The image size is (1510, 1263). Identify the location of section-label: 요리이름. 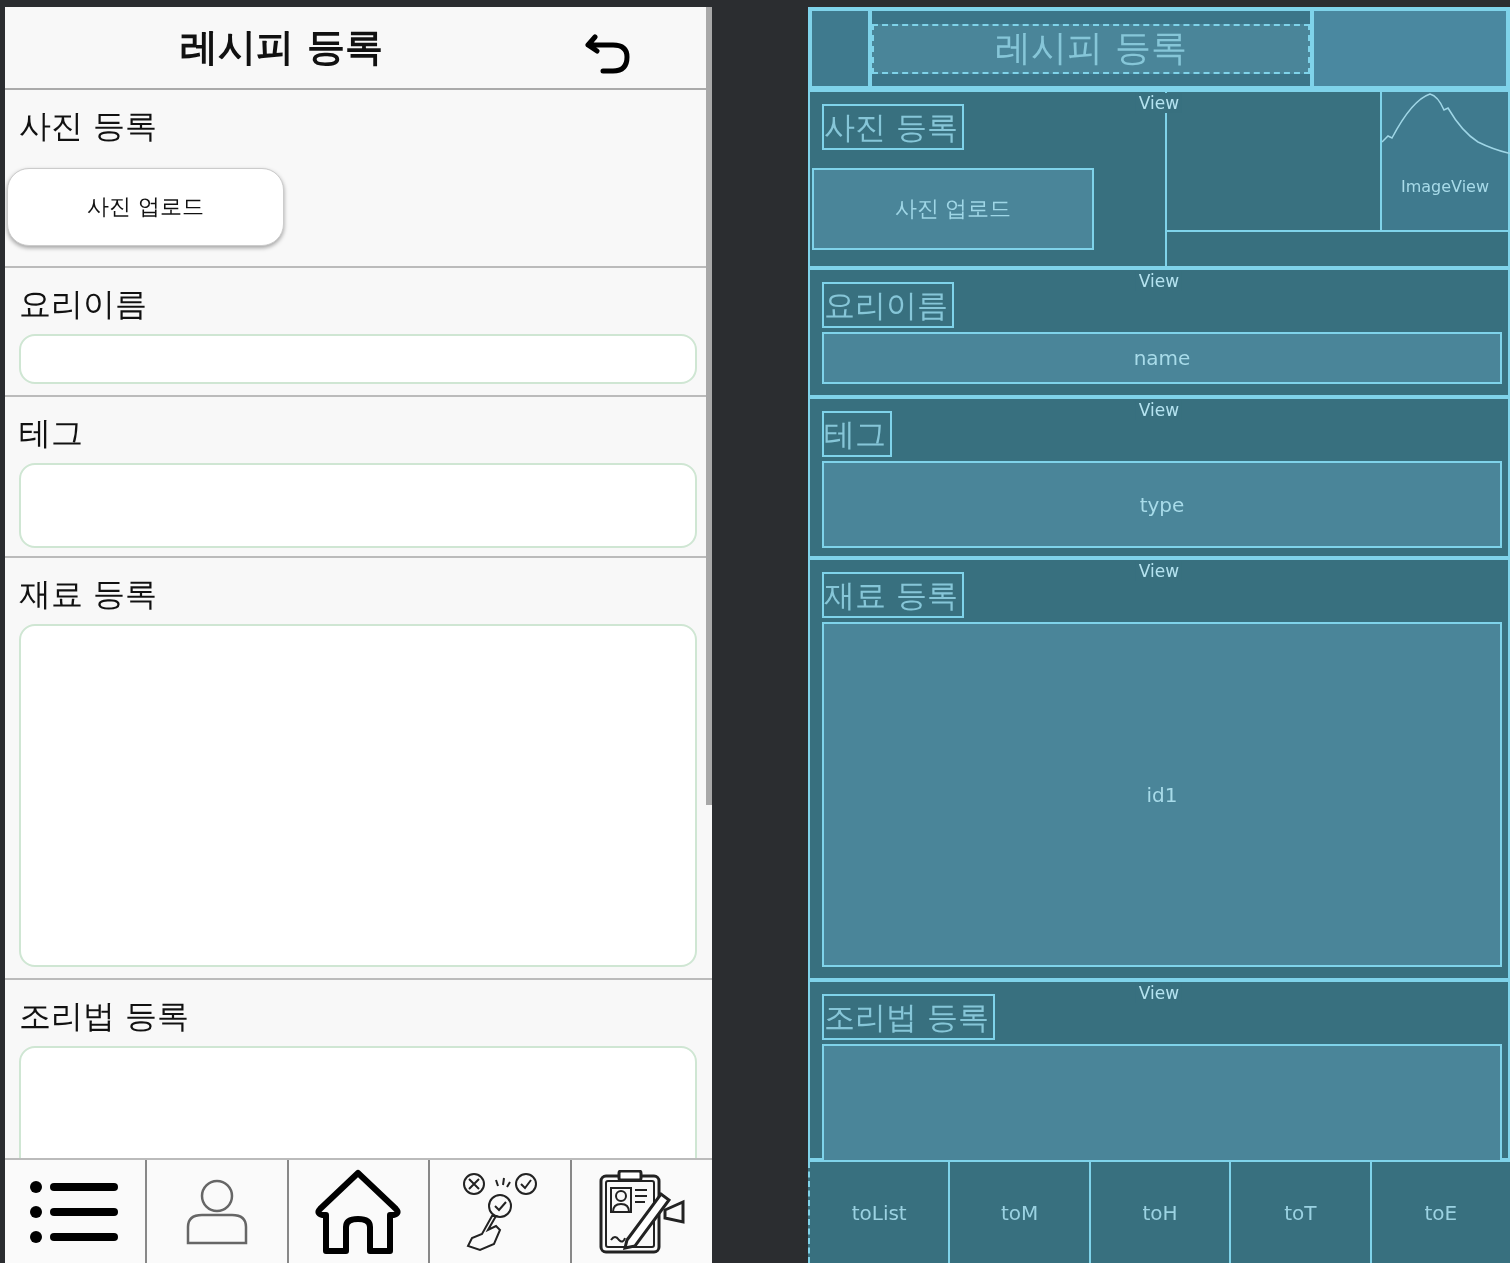
(83, 304).